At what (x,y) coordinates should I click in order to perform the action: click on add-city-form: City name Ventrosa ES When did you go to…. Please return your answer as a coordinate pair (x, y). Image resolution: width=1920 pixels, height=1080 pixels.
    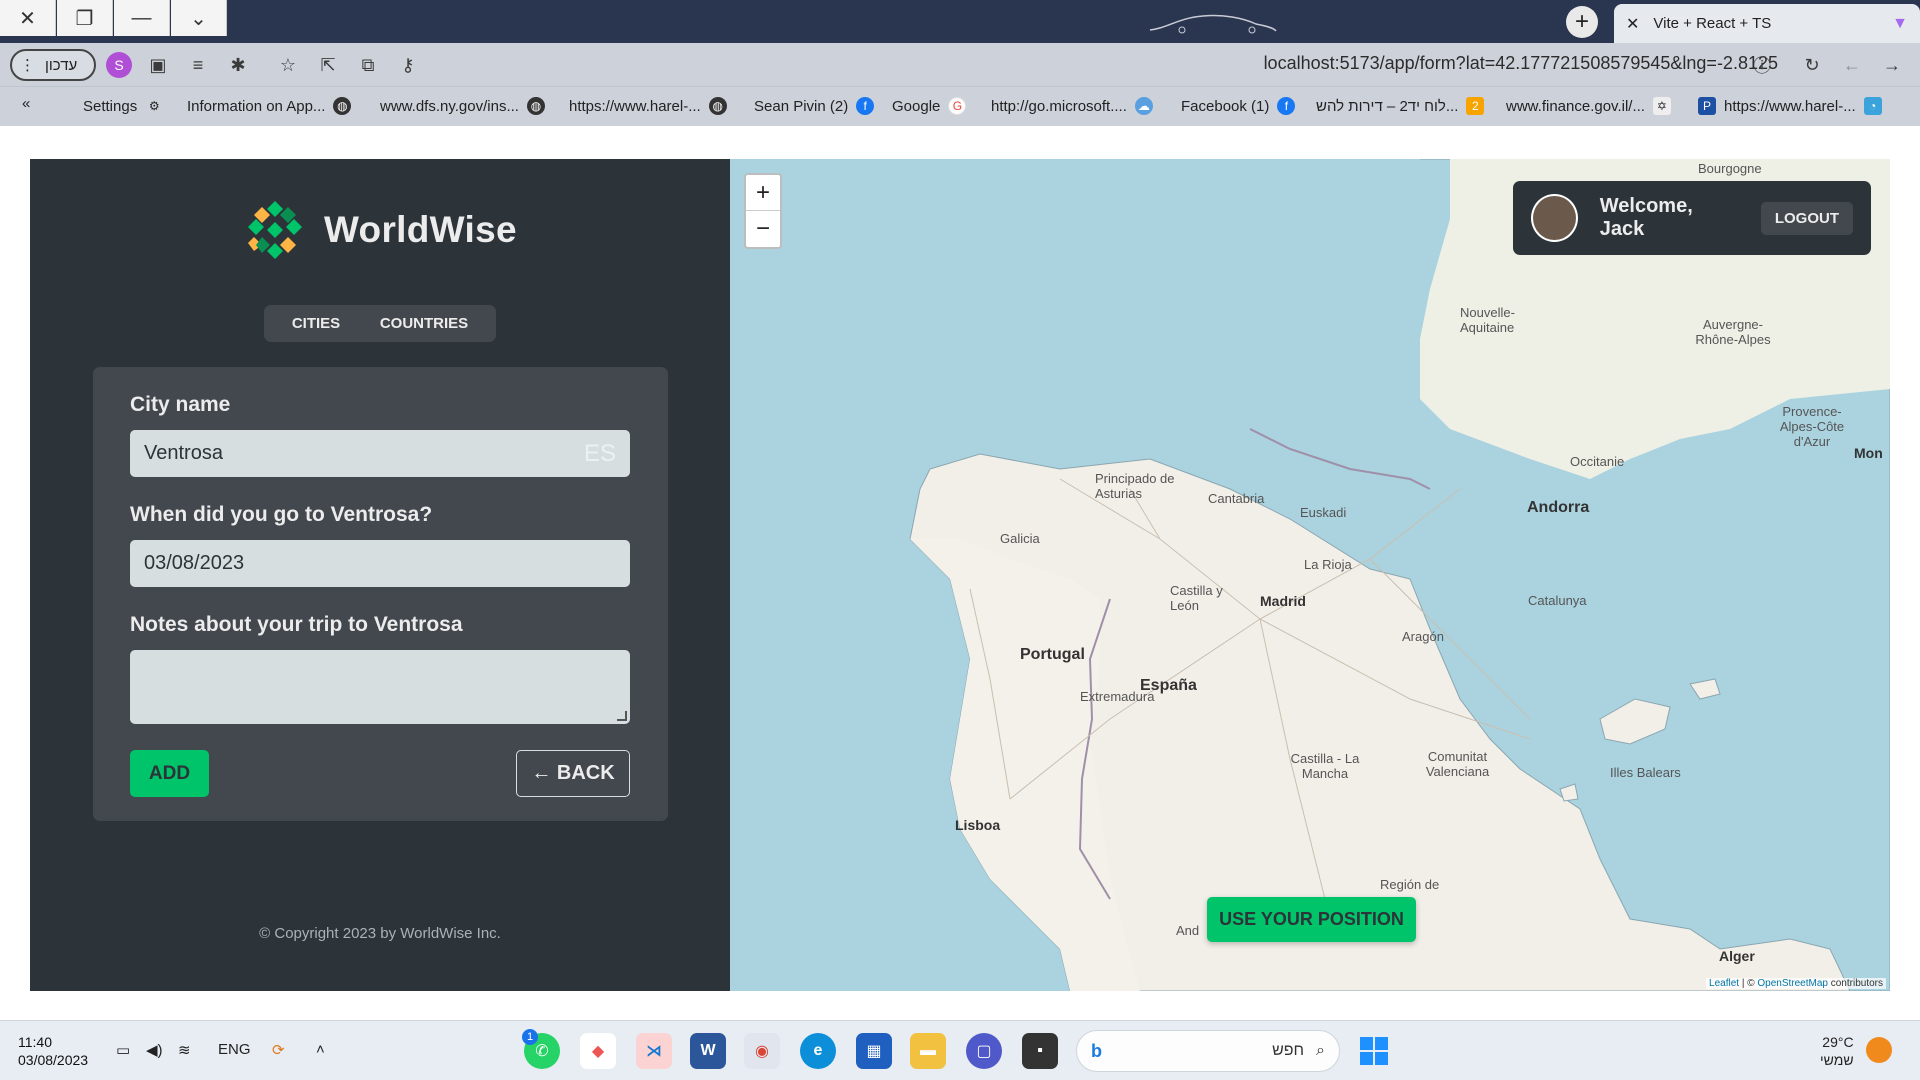
    Looking at the image, I should click on (380, 594).